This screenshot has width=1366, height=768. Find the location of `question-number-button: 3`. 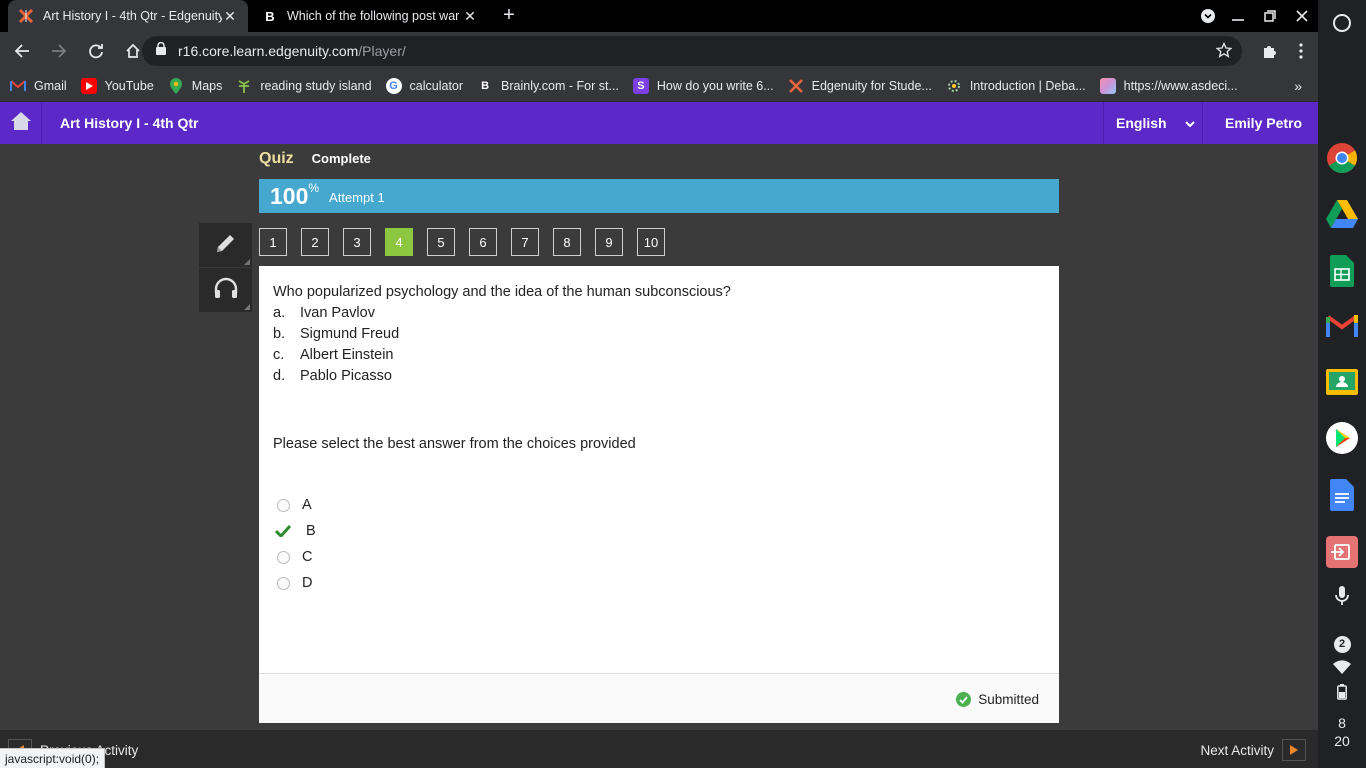

question-number-button: 3 is located at coordinates (357, 242).